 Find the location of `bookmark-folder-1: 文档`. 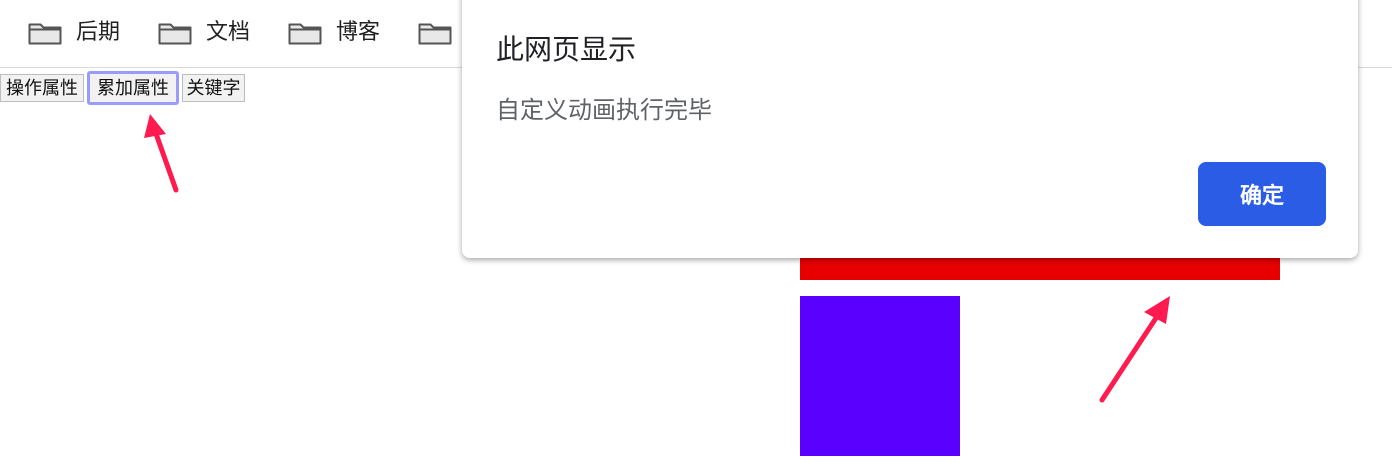

bookmark-folder-1: 文档 is located at coordinates (204, 33).